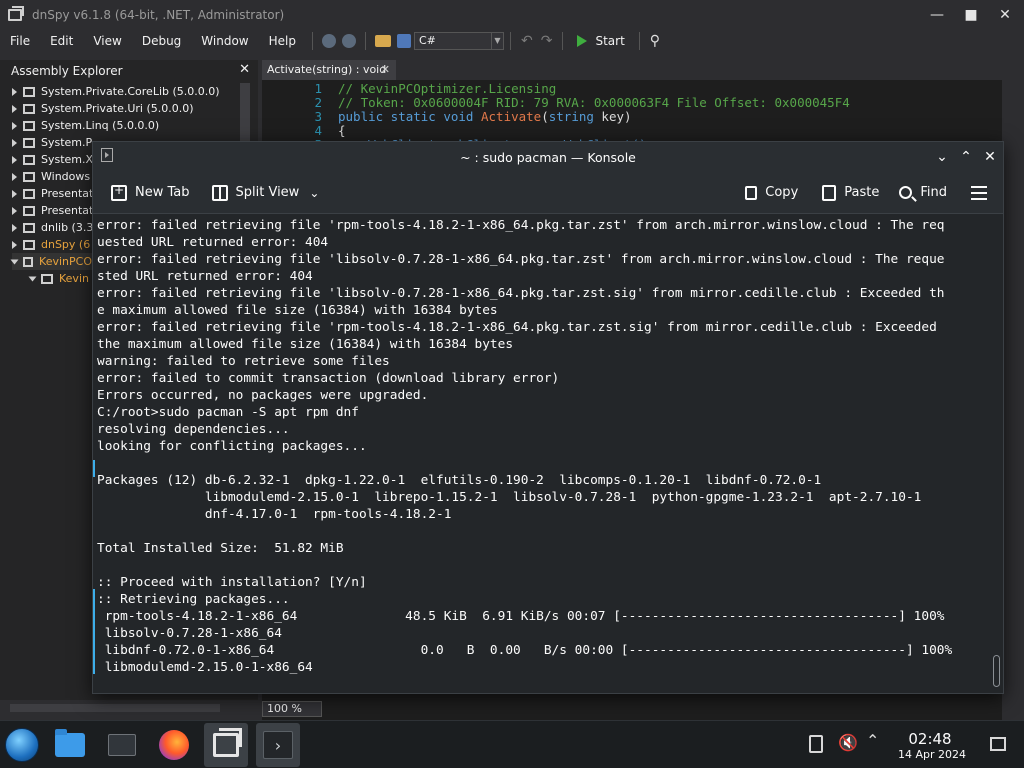 The width and height of the screenshot is (1024, 768). I want to click on paste-icon, so click(829, 192).